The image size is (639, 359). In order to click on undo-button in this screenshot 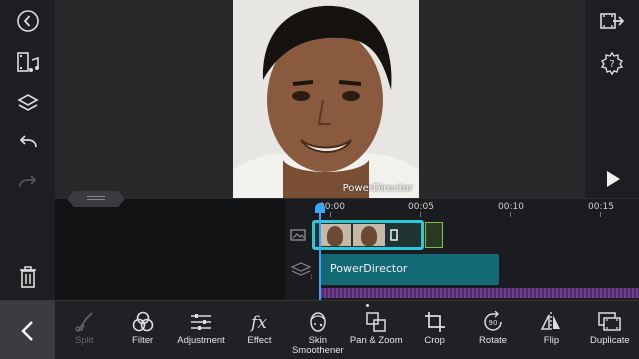, I will do `click(28, 143)`.